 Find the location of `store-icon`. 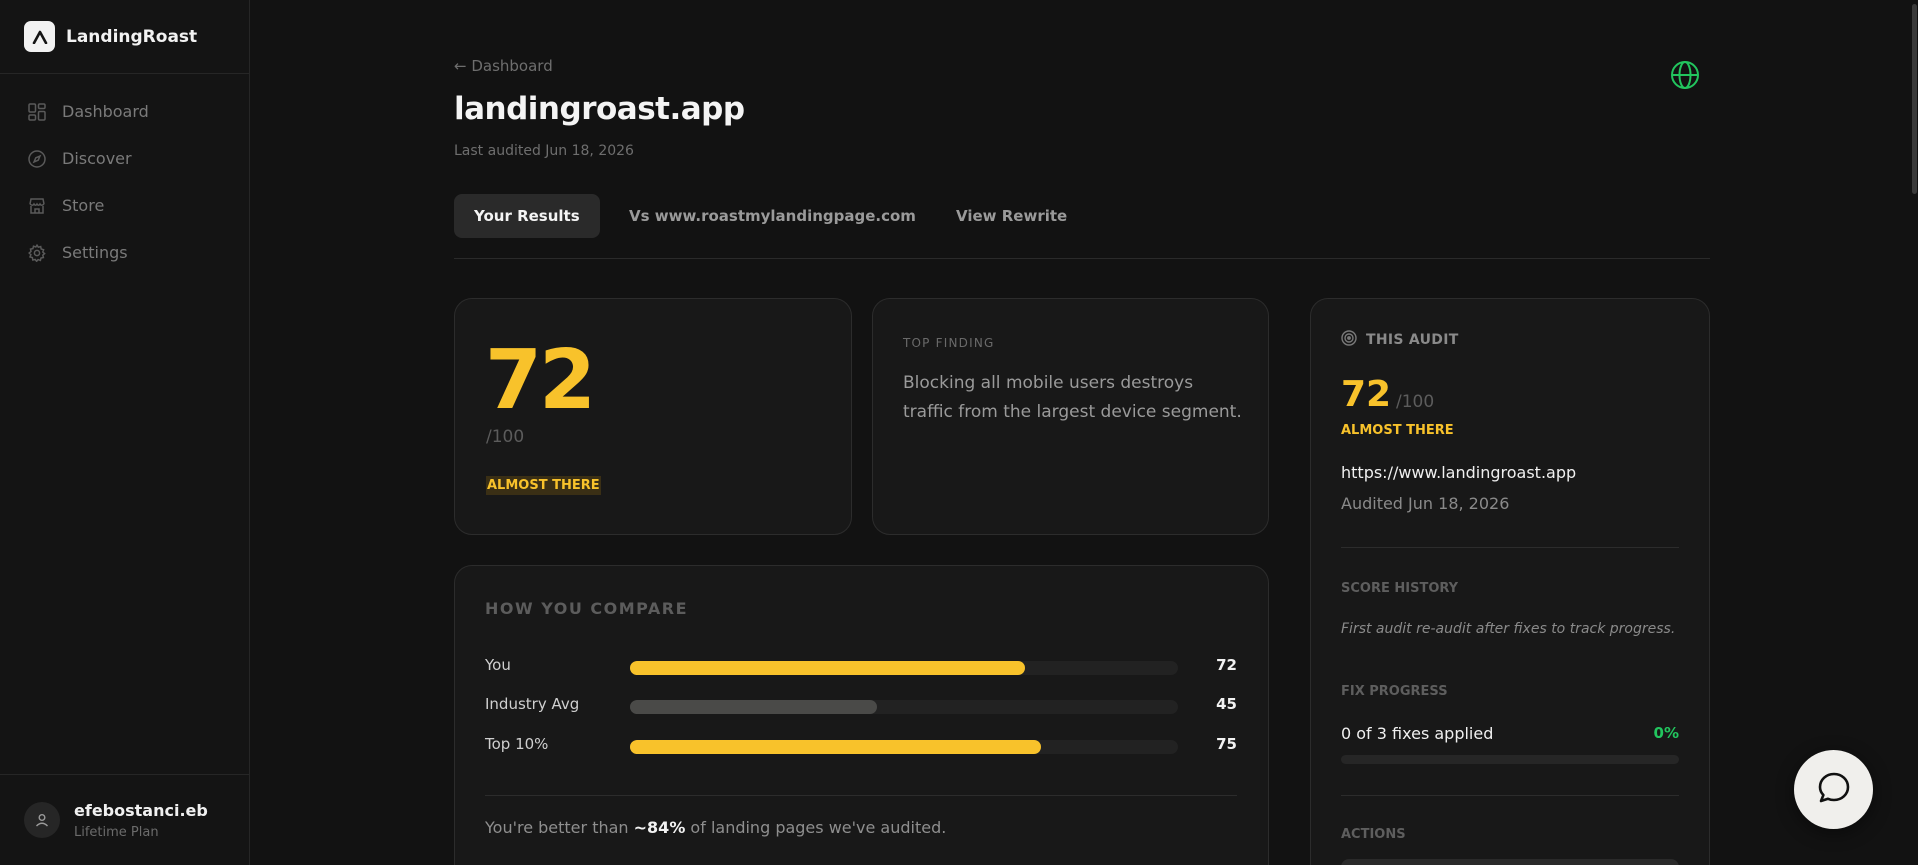

store-icon is located at coordinates (37, 206).